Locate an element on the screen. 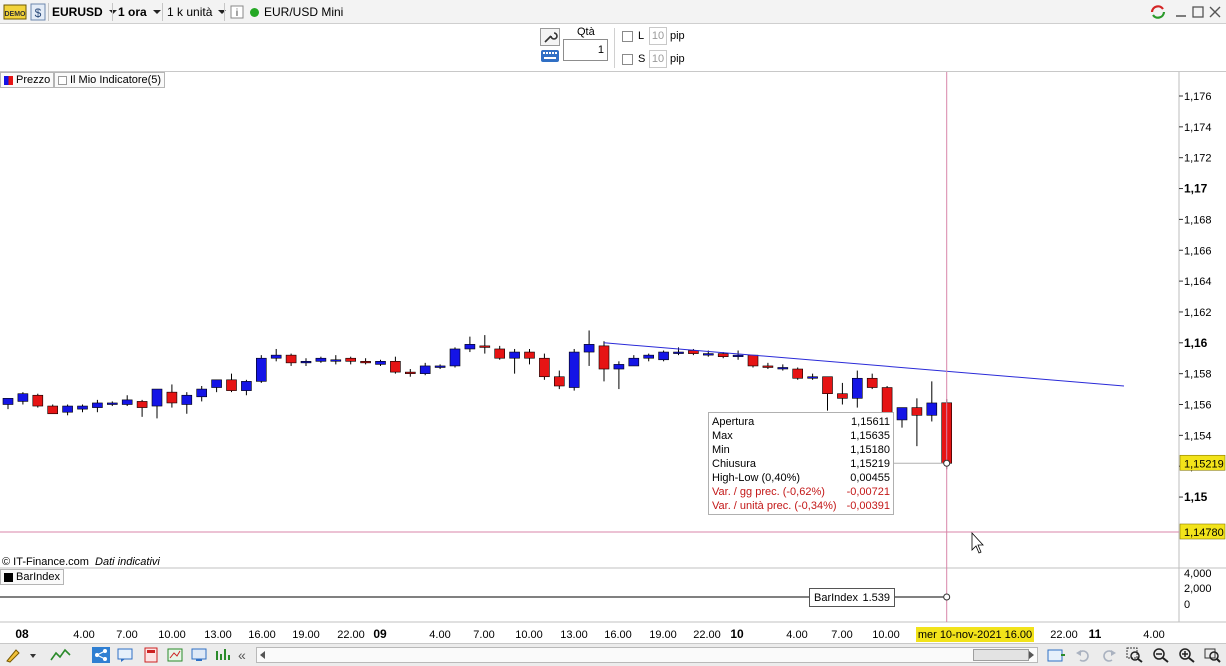 The image size is (1226, 666). qty-input: 1 is located at coordinates (585, 50).